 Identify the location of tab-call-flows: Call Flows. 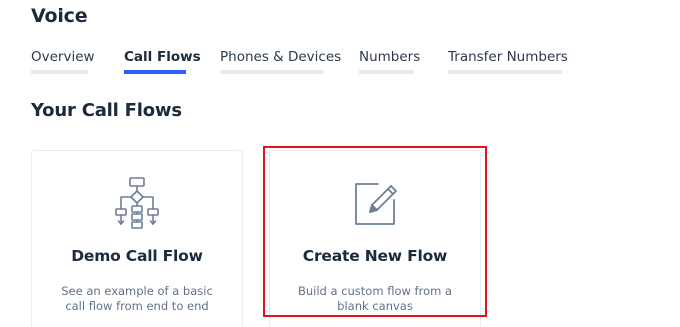
(162, 61).